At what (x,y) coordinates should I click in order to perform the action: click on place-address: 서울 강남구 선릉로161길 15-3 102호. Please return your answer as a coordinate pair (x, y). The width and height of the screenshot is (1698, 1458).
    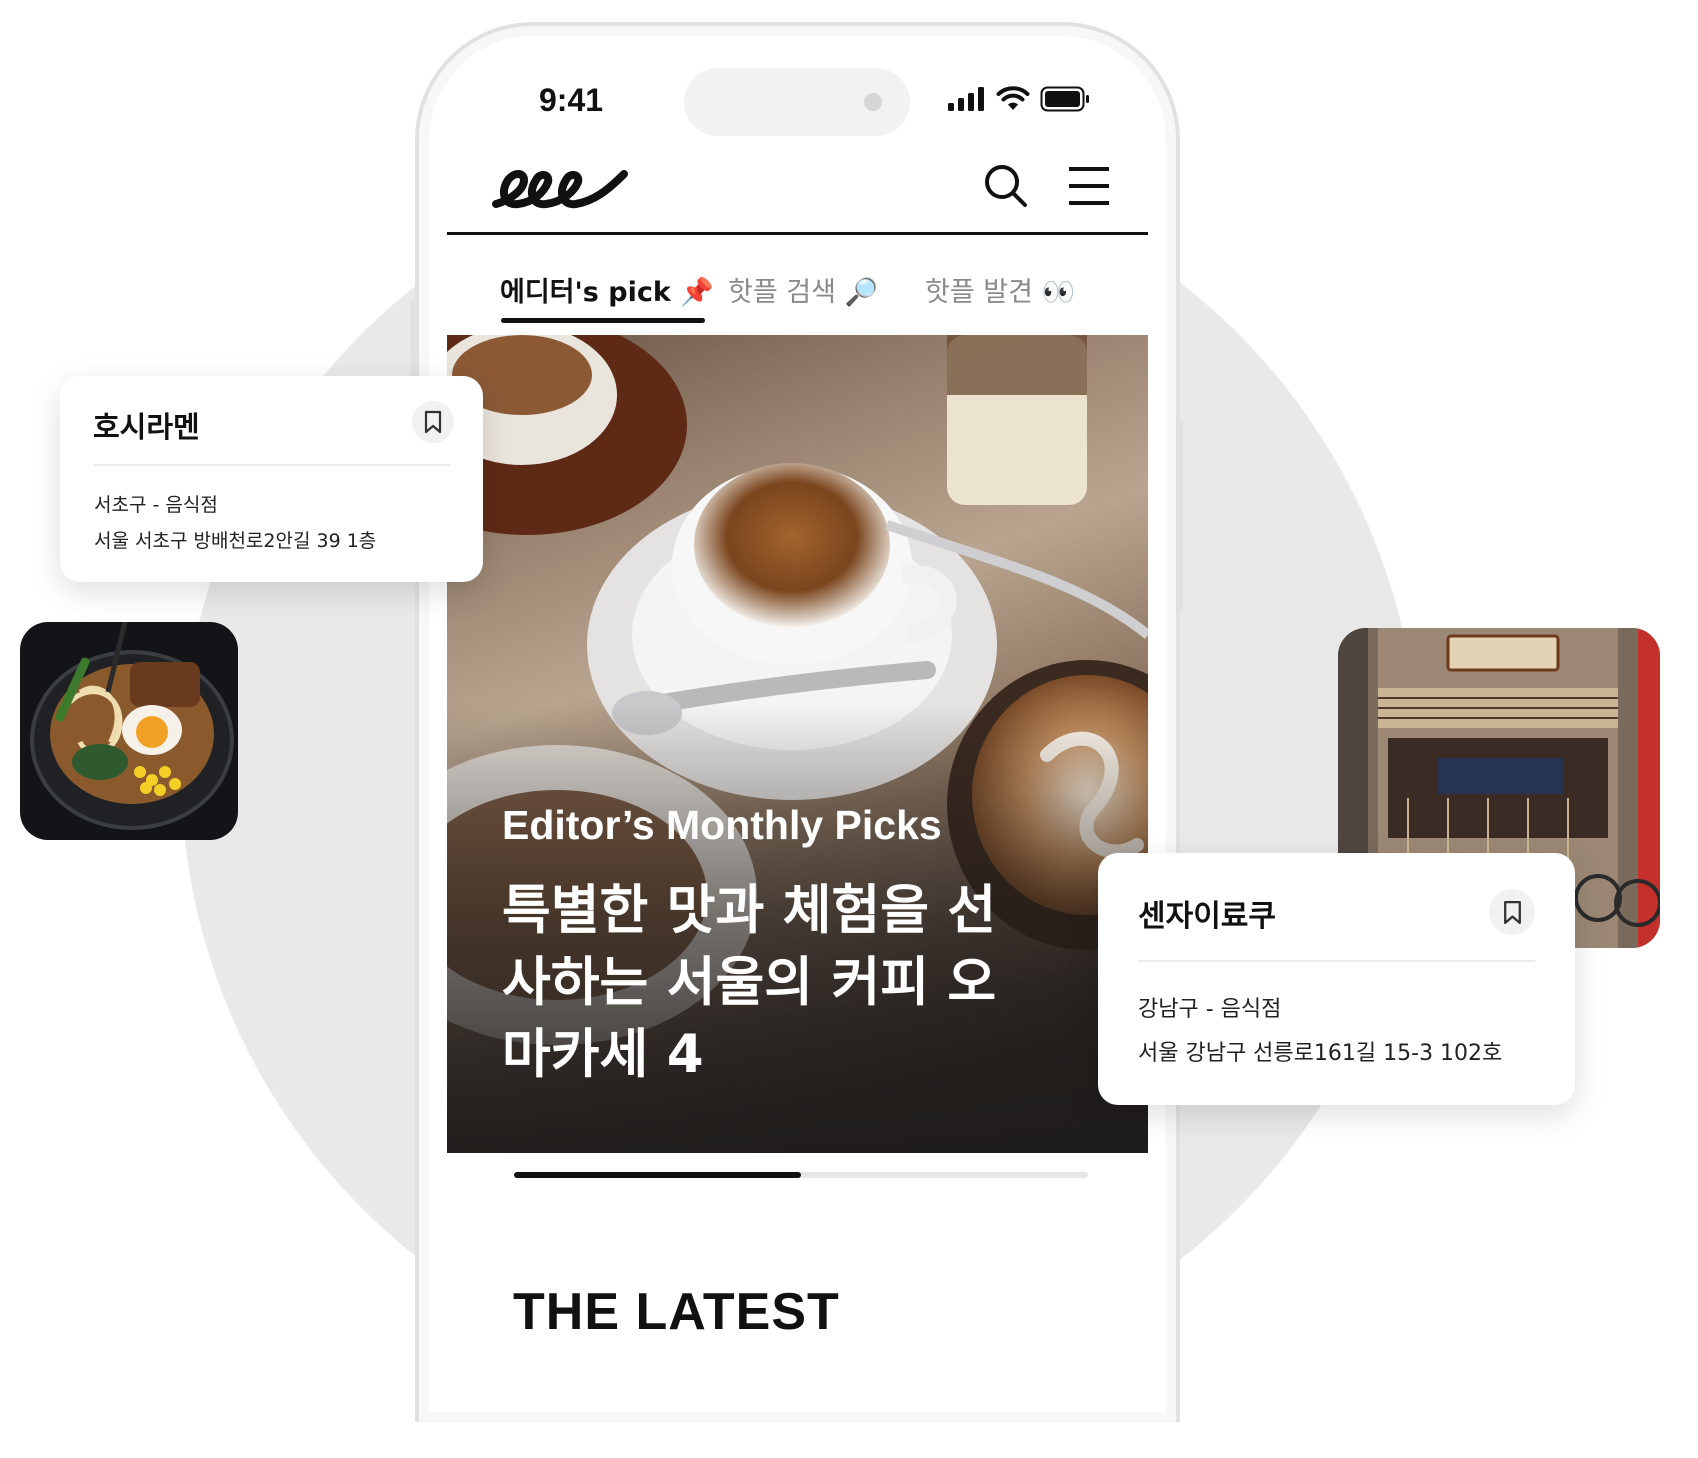
    Looking at the image, I should click on (1320, 1053).